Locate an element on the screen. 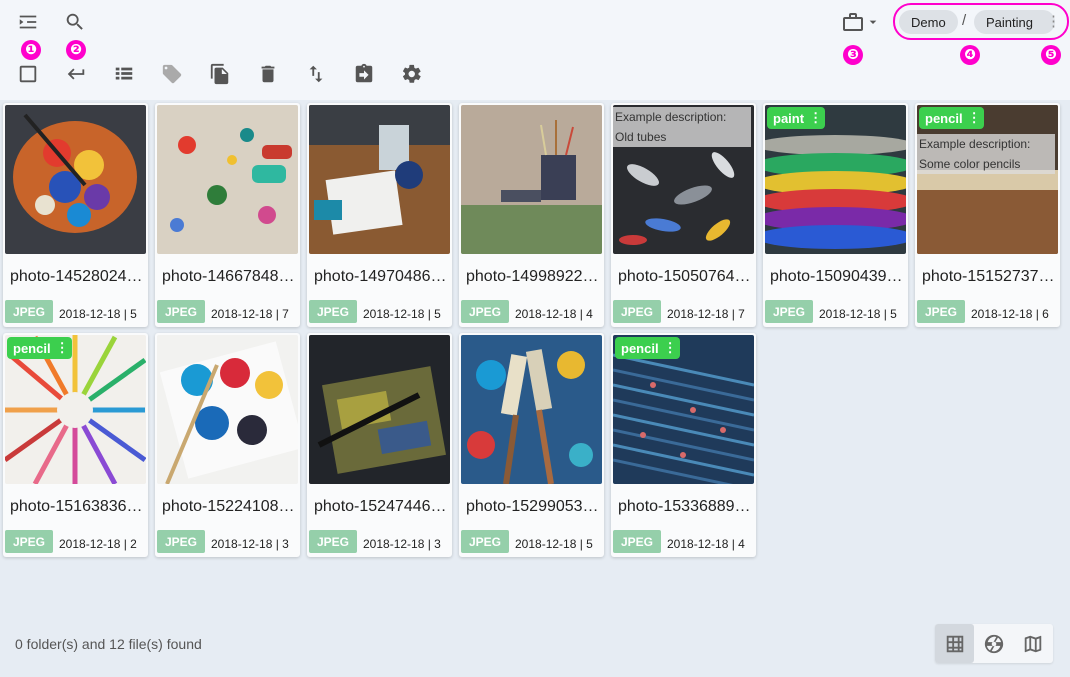 This screenshot has height=677, width=1070. view-mode-toggle is located at coordinates (994, 643).